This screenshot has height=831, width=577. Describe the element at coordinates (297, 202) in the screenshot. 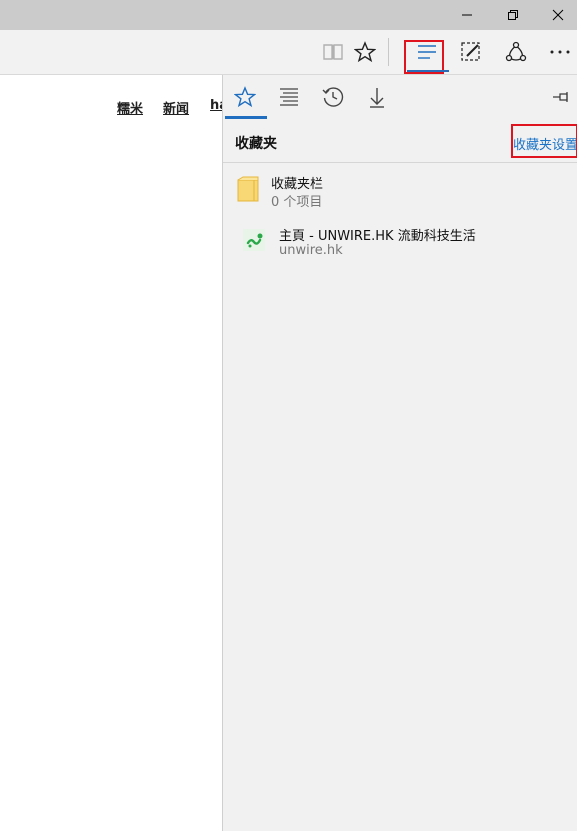

I see `fav-item-subtitle: 0 个项目` at that location.